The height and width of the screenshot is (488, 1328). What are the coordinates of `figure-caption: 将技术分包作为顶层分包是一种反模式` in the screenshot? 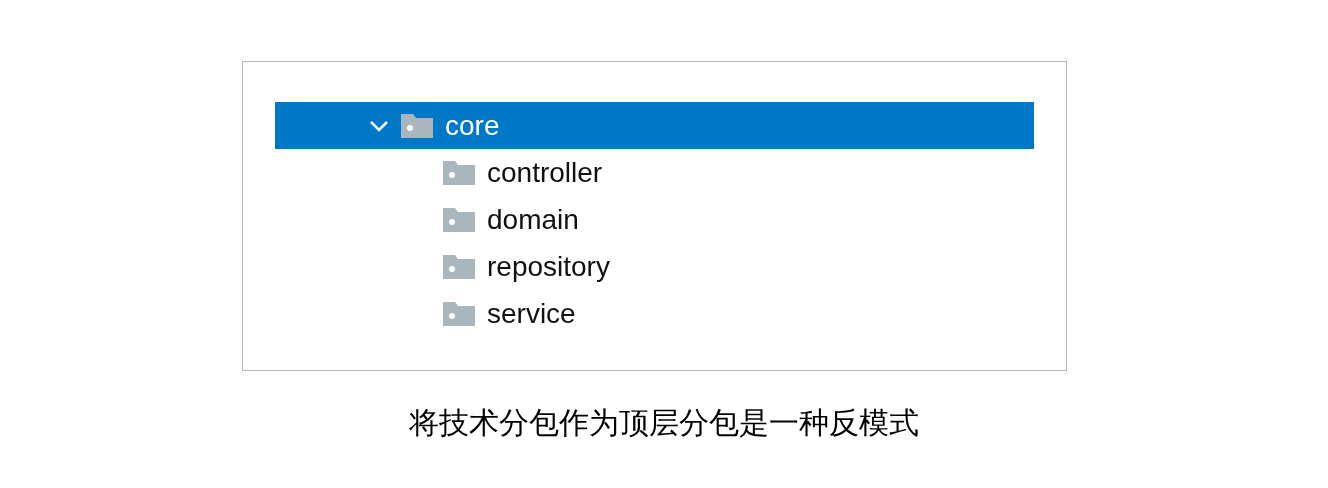 It's located at (664, 423).